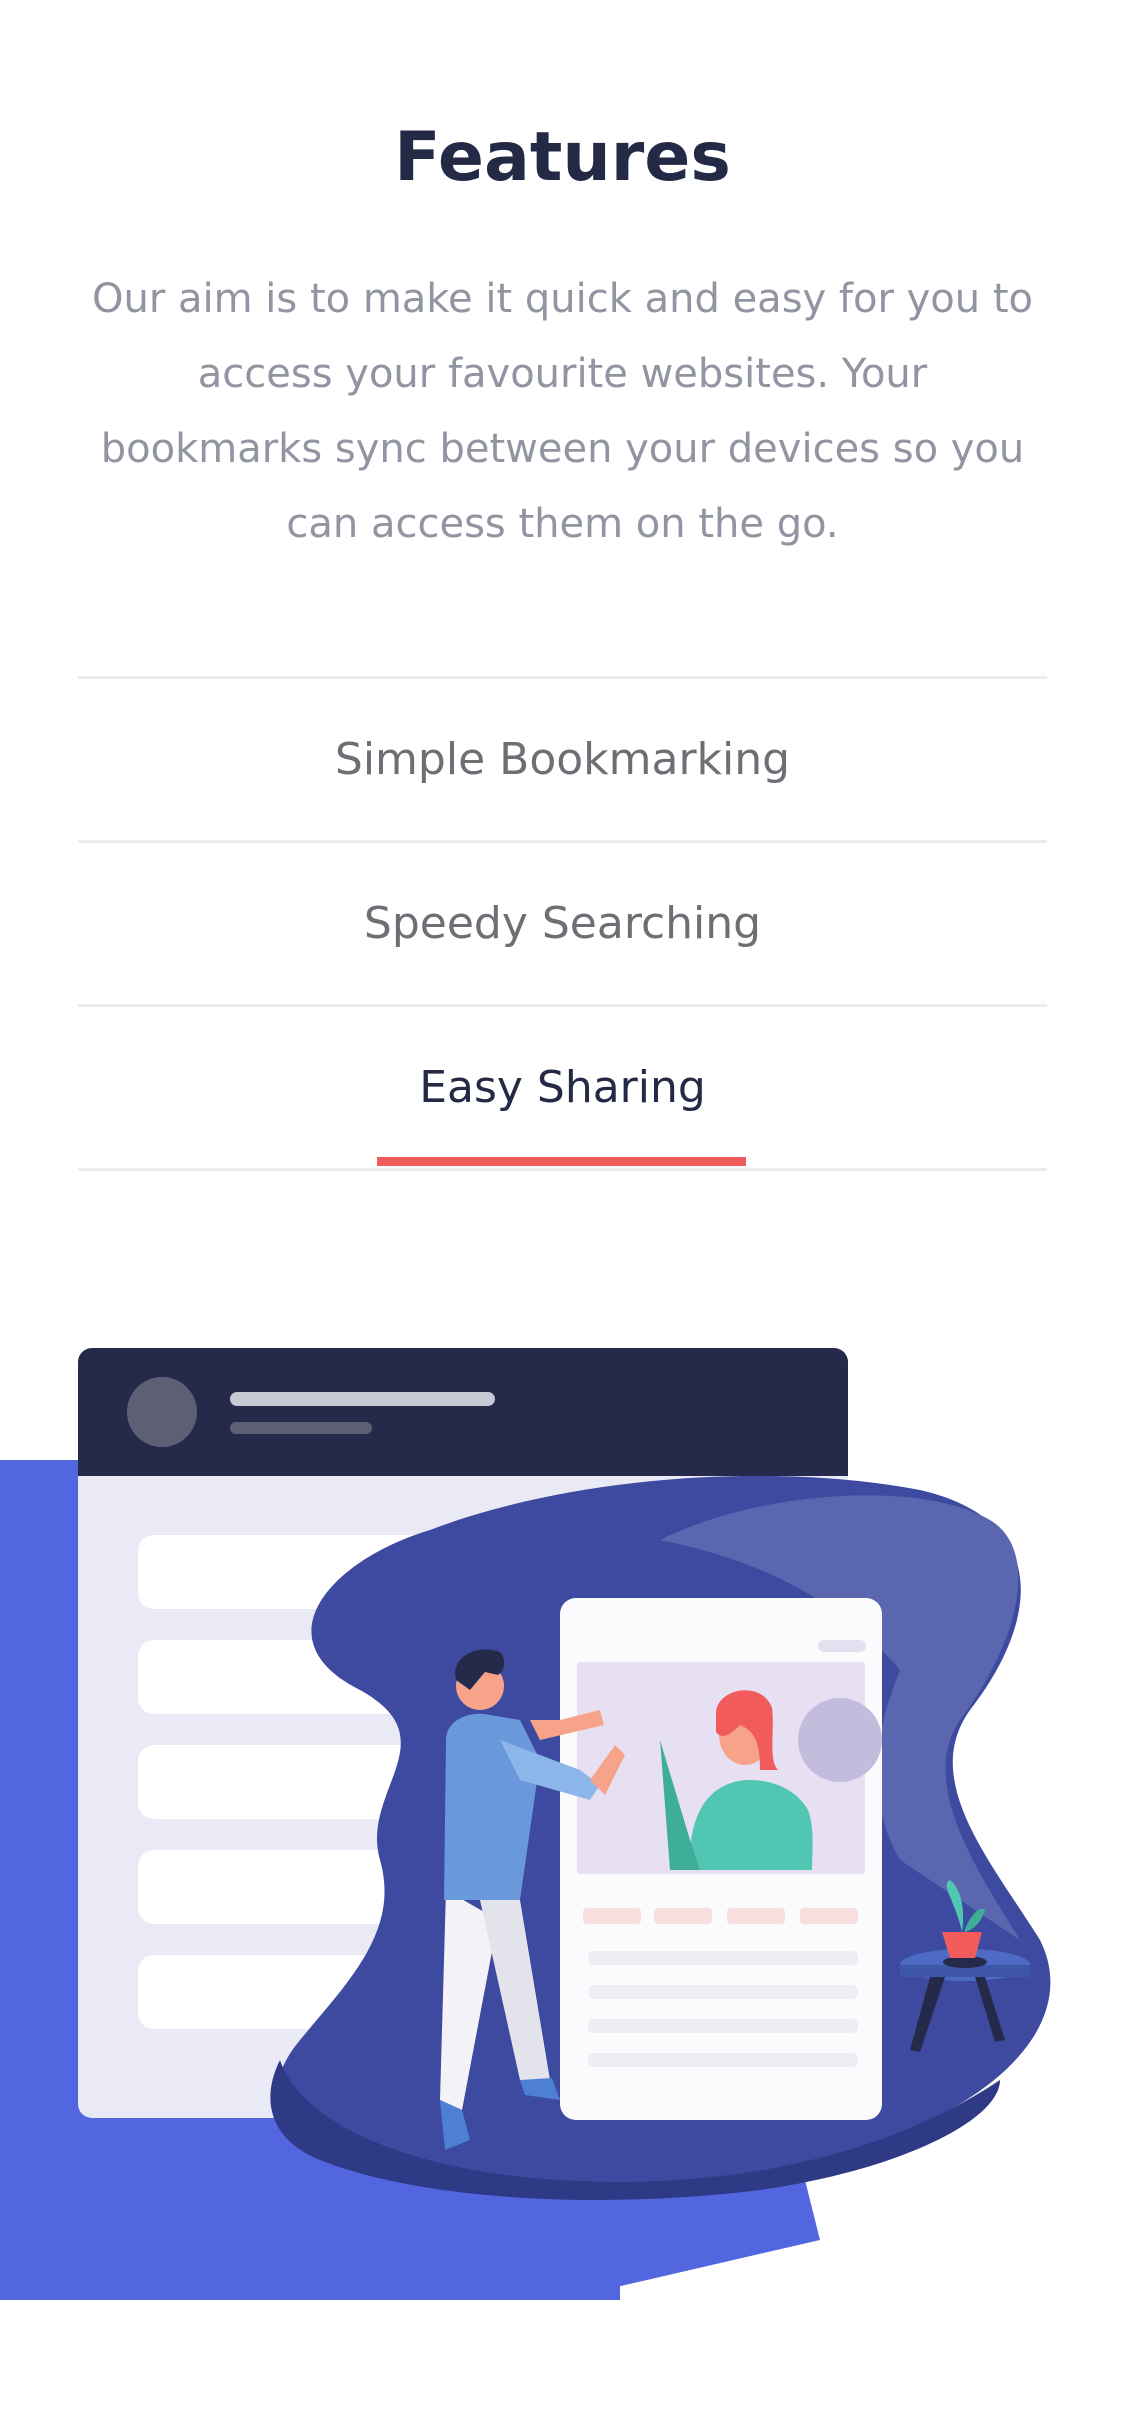 Image resolution: width=1125 pixels, height=2436 pixels. I want to click on tab-speedy-searching: Speedy Searching, so click(562, 922).